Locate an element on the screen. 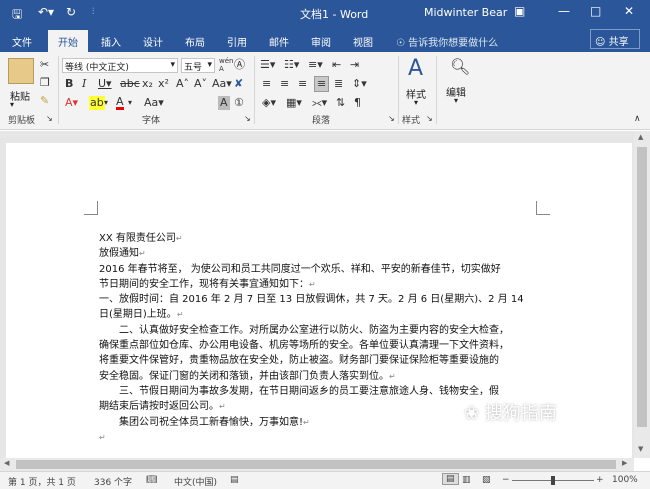 The width and height of the screenshot is (650, 489). tab-references: 引用 is located at coordinates (237, 41).